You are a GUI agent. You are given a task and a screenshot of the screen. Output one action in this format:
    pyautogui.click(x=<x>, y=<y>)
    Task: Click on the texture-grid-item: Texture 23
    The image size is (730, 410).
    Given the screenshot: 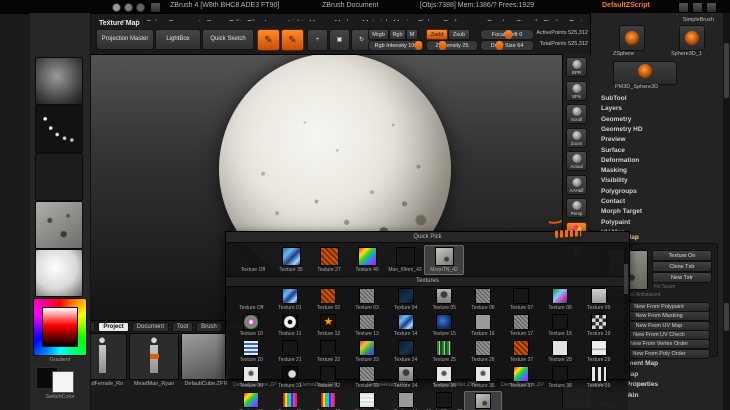 What is the action you would take?
    pyautogui.click(x=367, y=351)
    